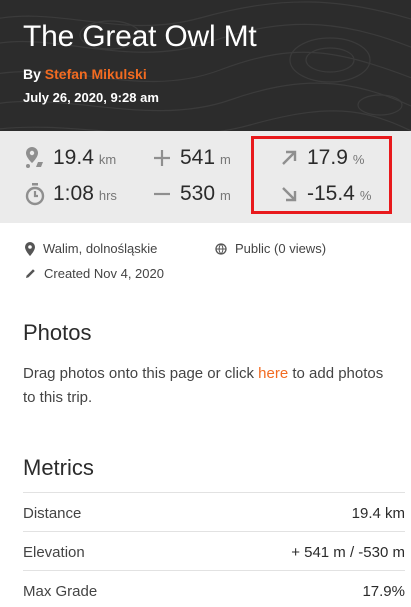 This screenshot has height=607, width=411. What do you see at coordinates (162, 194) in the screenshot?
I see `minus-icon` at bounding box center [162, 194].